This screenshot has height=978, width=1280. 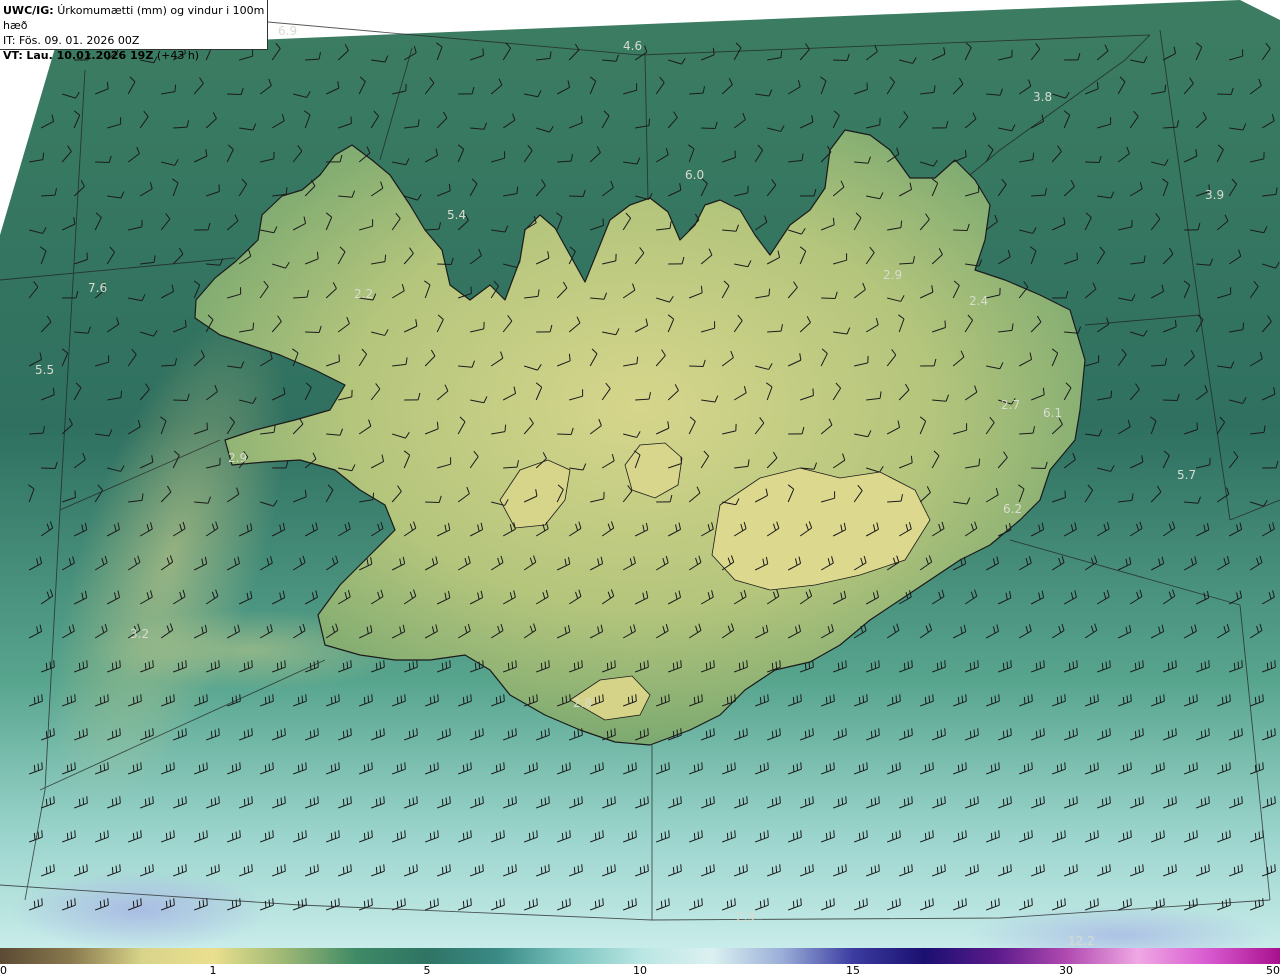 I want to click on info-it-line: IT: Fös. 09. 01. 2026 00Z, so click(x=135, y=40).